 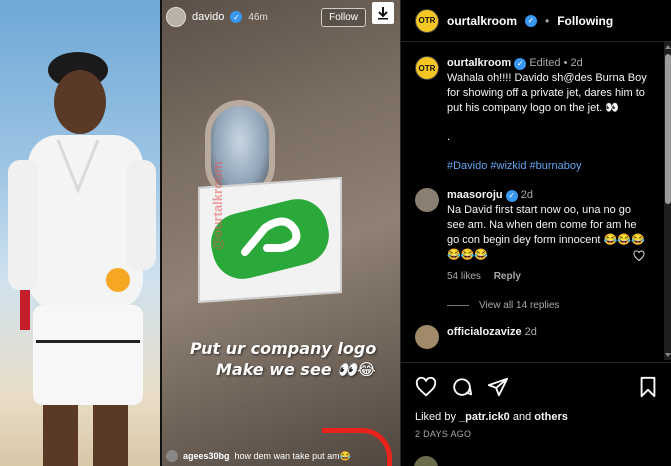 I want to click on liked-by-prefix: Liked by, so click(x=435, y=417).